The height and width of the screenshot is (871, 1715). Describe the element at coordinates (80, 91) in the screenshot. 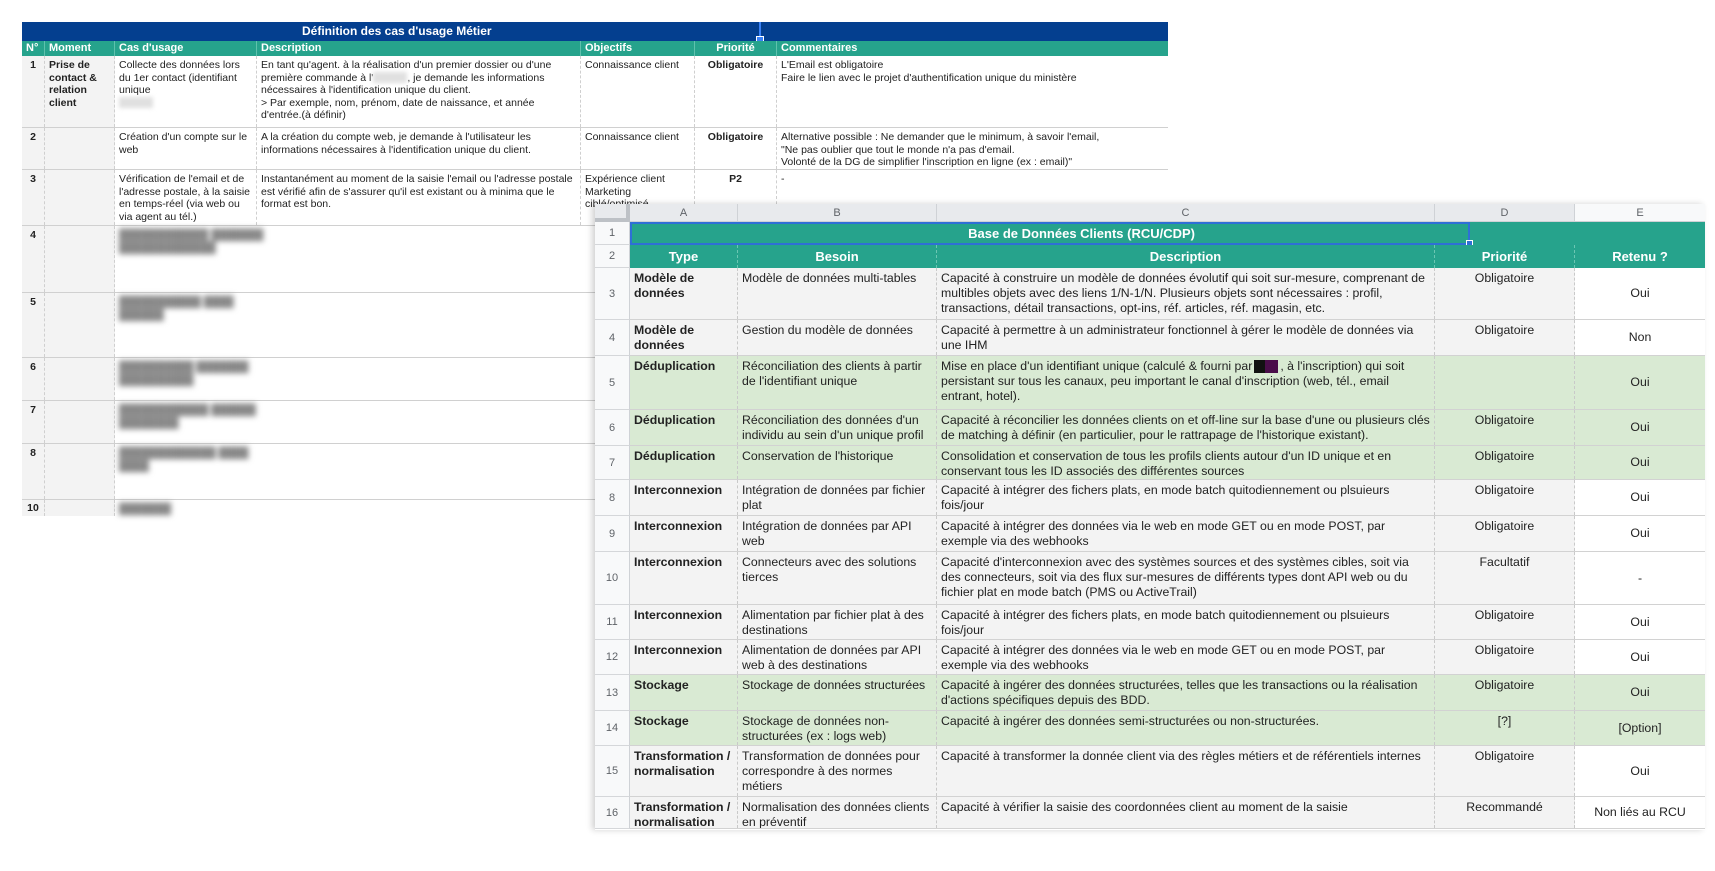

I see `moment-cell: Prise de contact & relation client` at that location.